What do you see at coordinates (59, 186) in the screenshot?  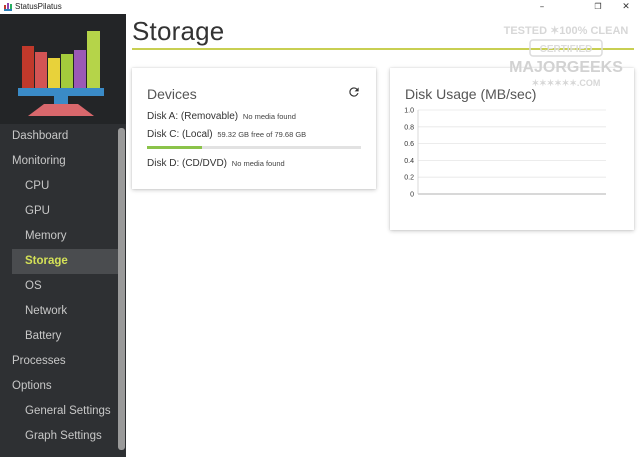 I see `sidebar-item-cpu: CPU` at bounding box center [59, 186].